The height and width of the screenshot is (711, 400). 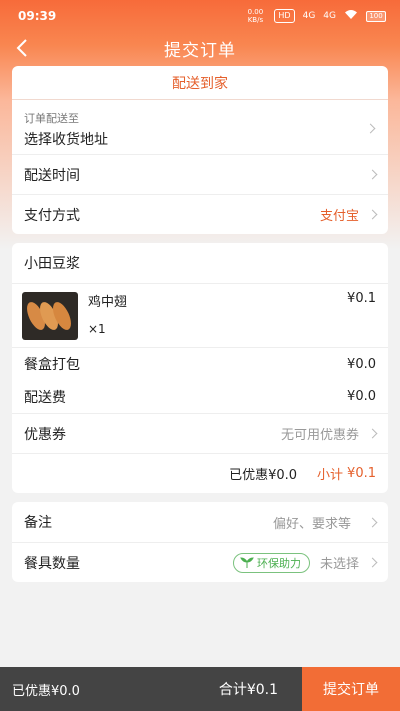 What do you see at coordinates (200, 562) in the screenshot?
I see `utensils-row: 餐具数量 环保助力 未选择` at bounding box center [200, 562].